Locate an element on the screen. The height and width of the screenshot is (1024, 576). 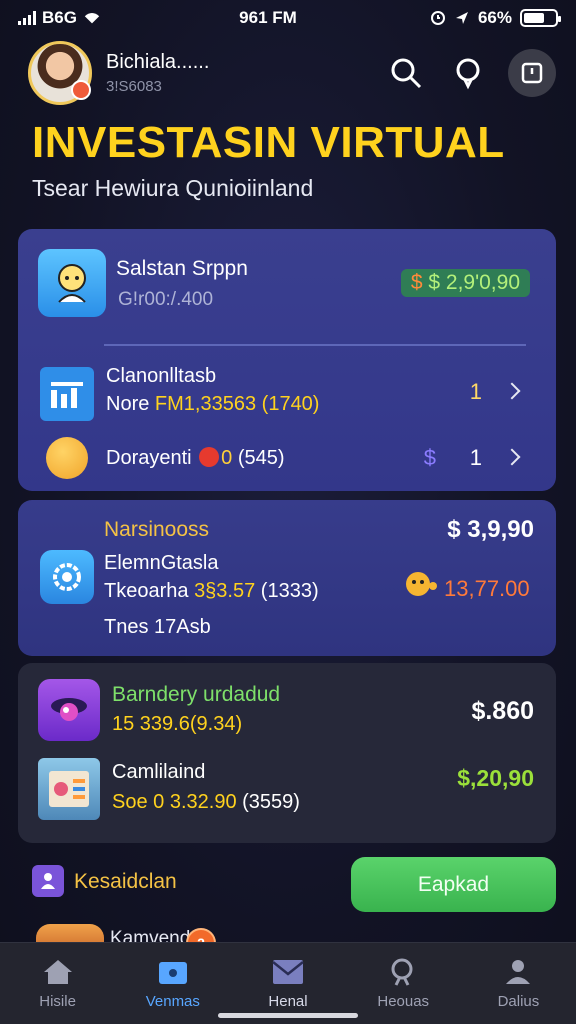
wallet-icon is located at coordinates (172, 973).